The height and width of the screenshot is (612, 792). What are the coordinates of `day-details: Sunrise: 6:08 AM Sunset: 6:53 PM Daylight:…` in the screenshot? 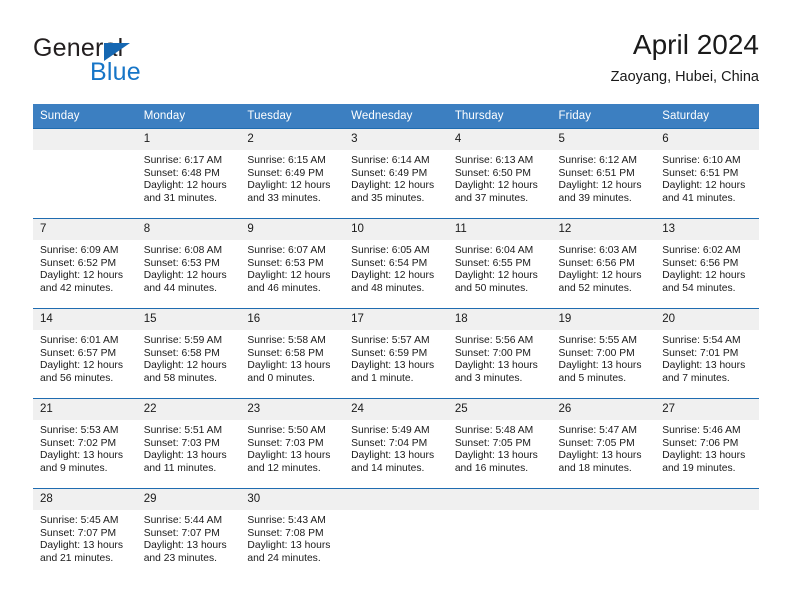 It's located at (189, 267).